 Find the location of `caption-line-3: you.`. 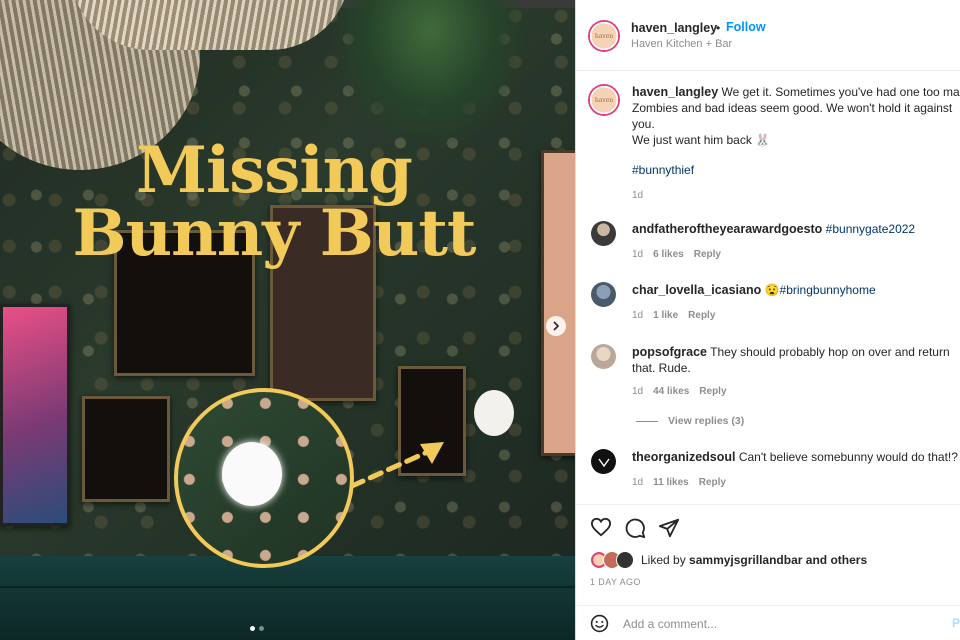

caption-line-3: you. is located at coordinates (643, 124).